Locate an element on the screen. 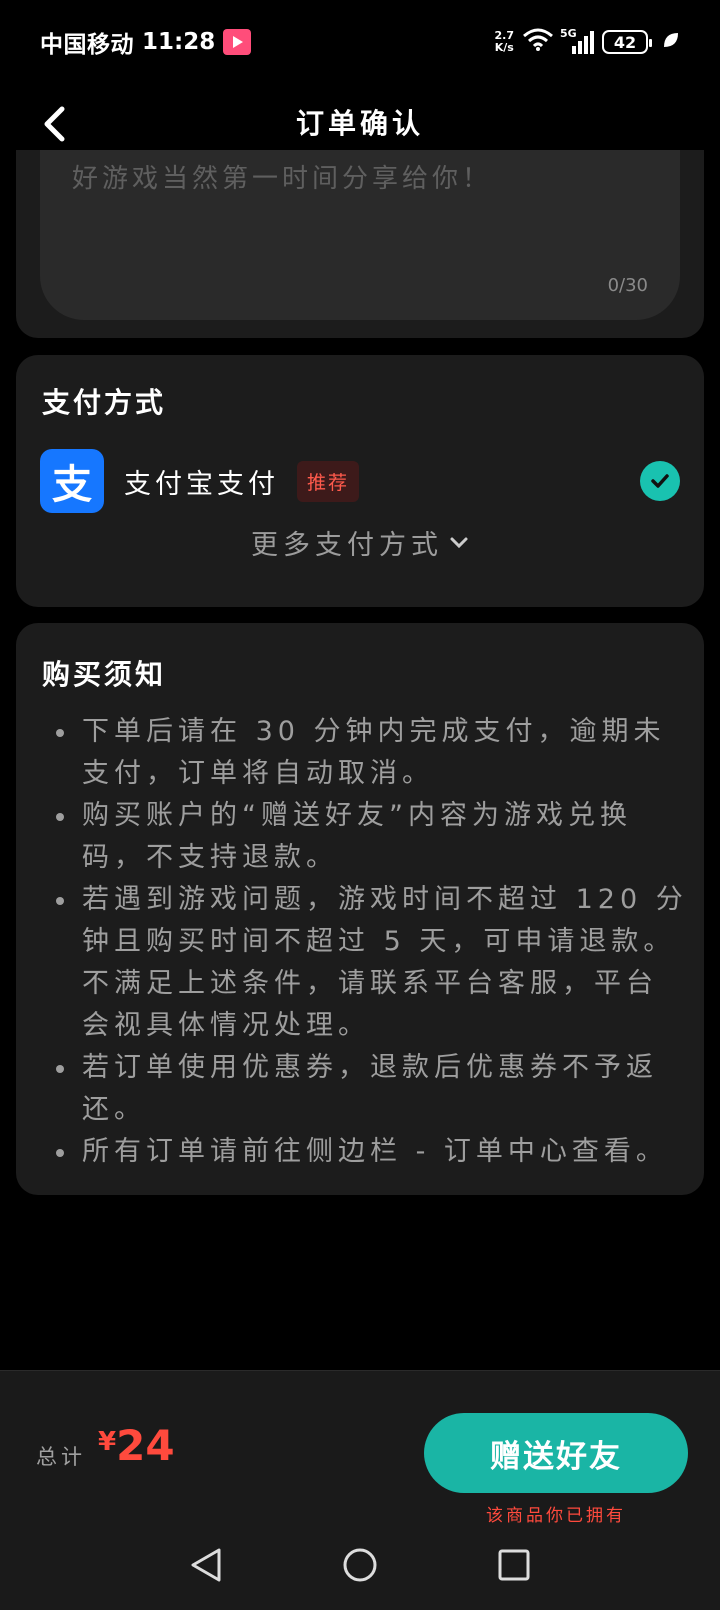 The height and width of the screenshot is (1610, 720). total-label: 总计 is located at coordinates (61, 1457).